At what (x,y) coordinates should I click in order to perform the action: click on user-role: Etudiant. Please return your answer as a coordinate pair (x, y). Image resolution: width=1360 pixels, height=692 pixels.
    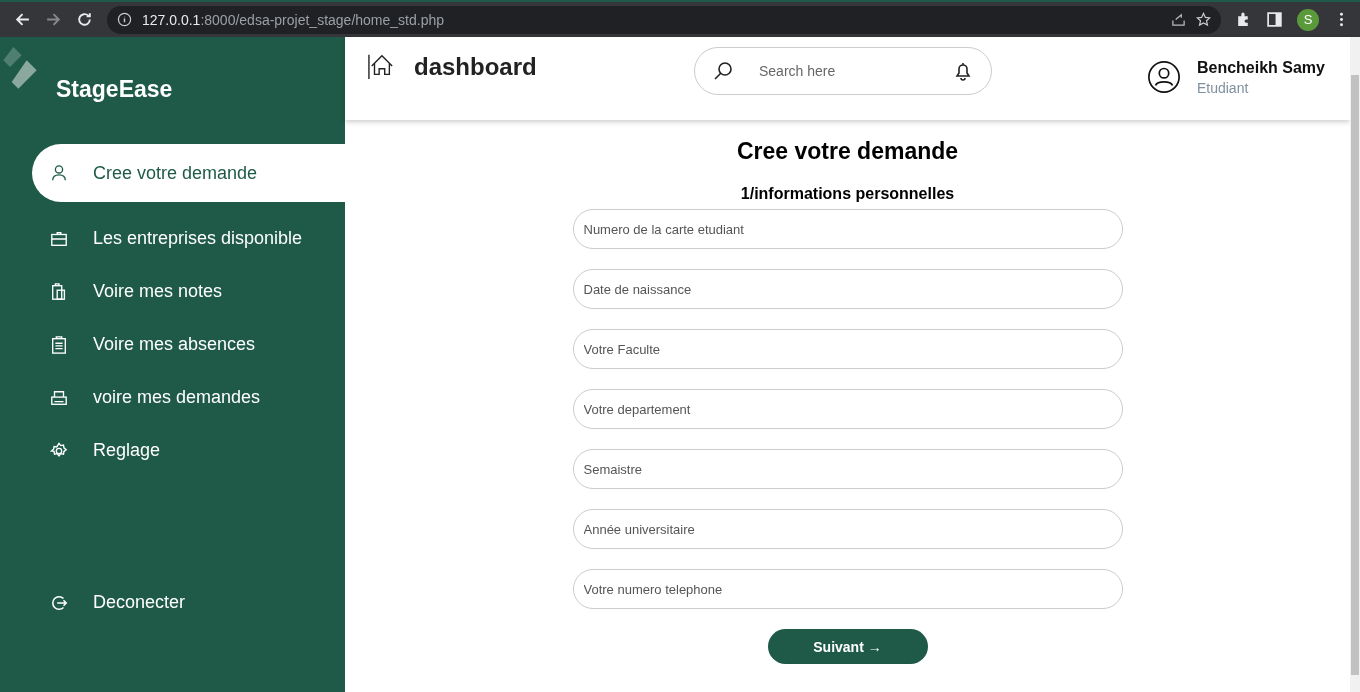
    Looking at the image, I should click on (1223, 87).